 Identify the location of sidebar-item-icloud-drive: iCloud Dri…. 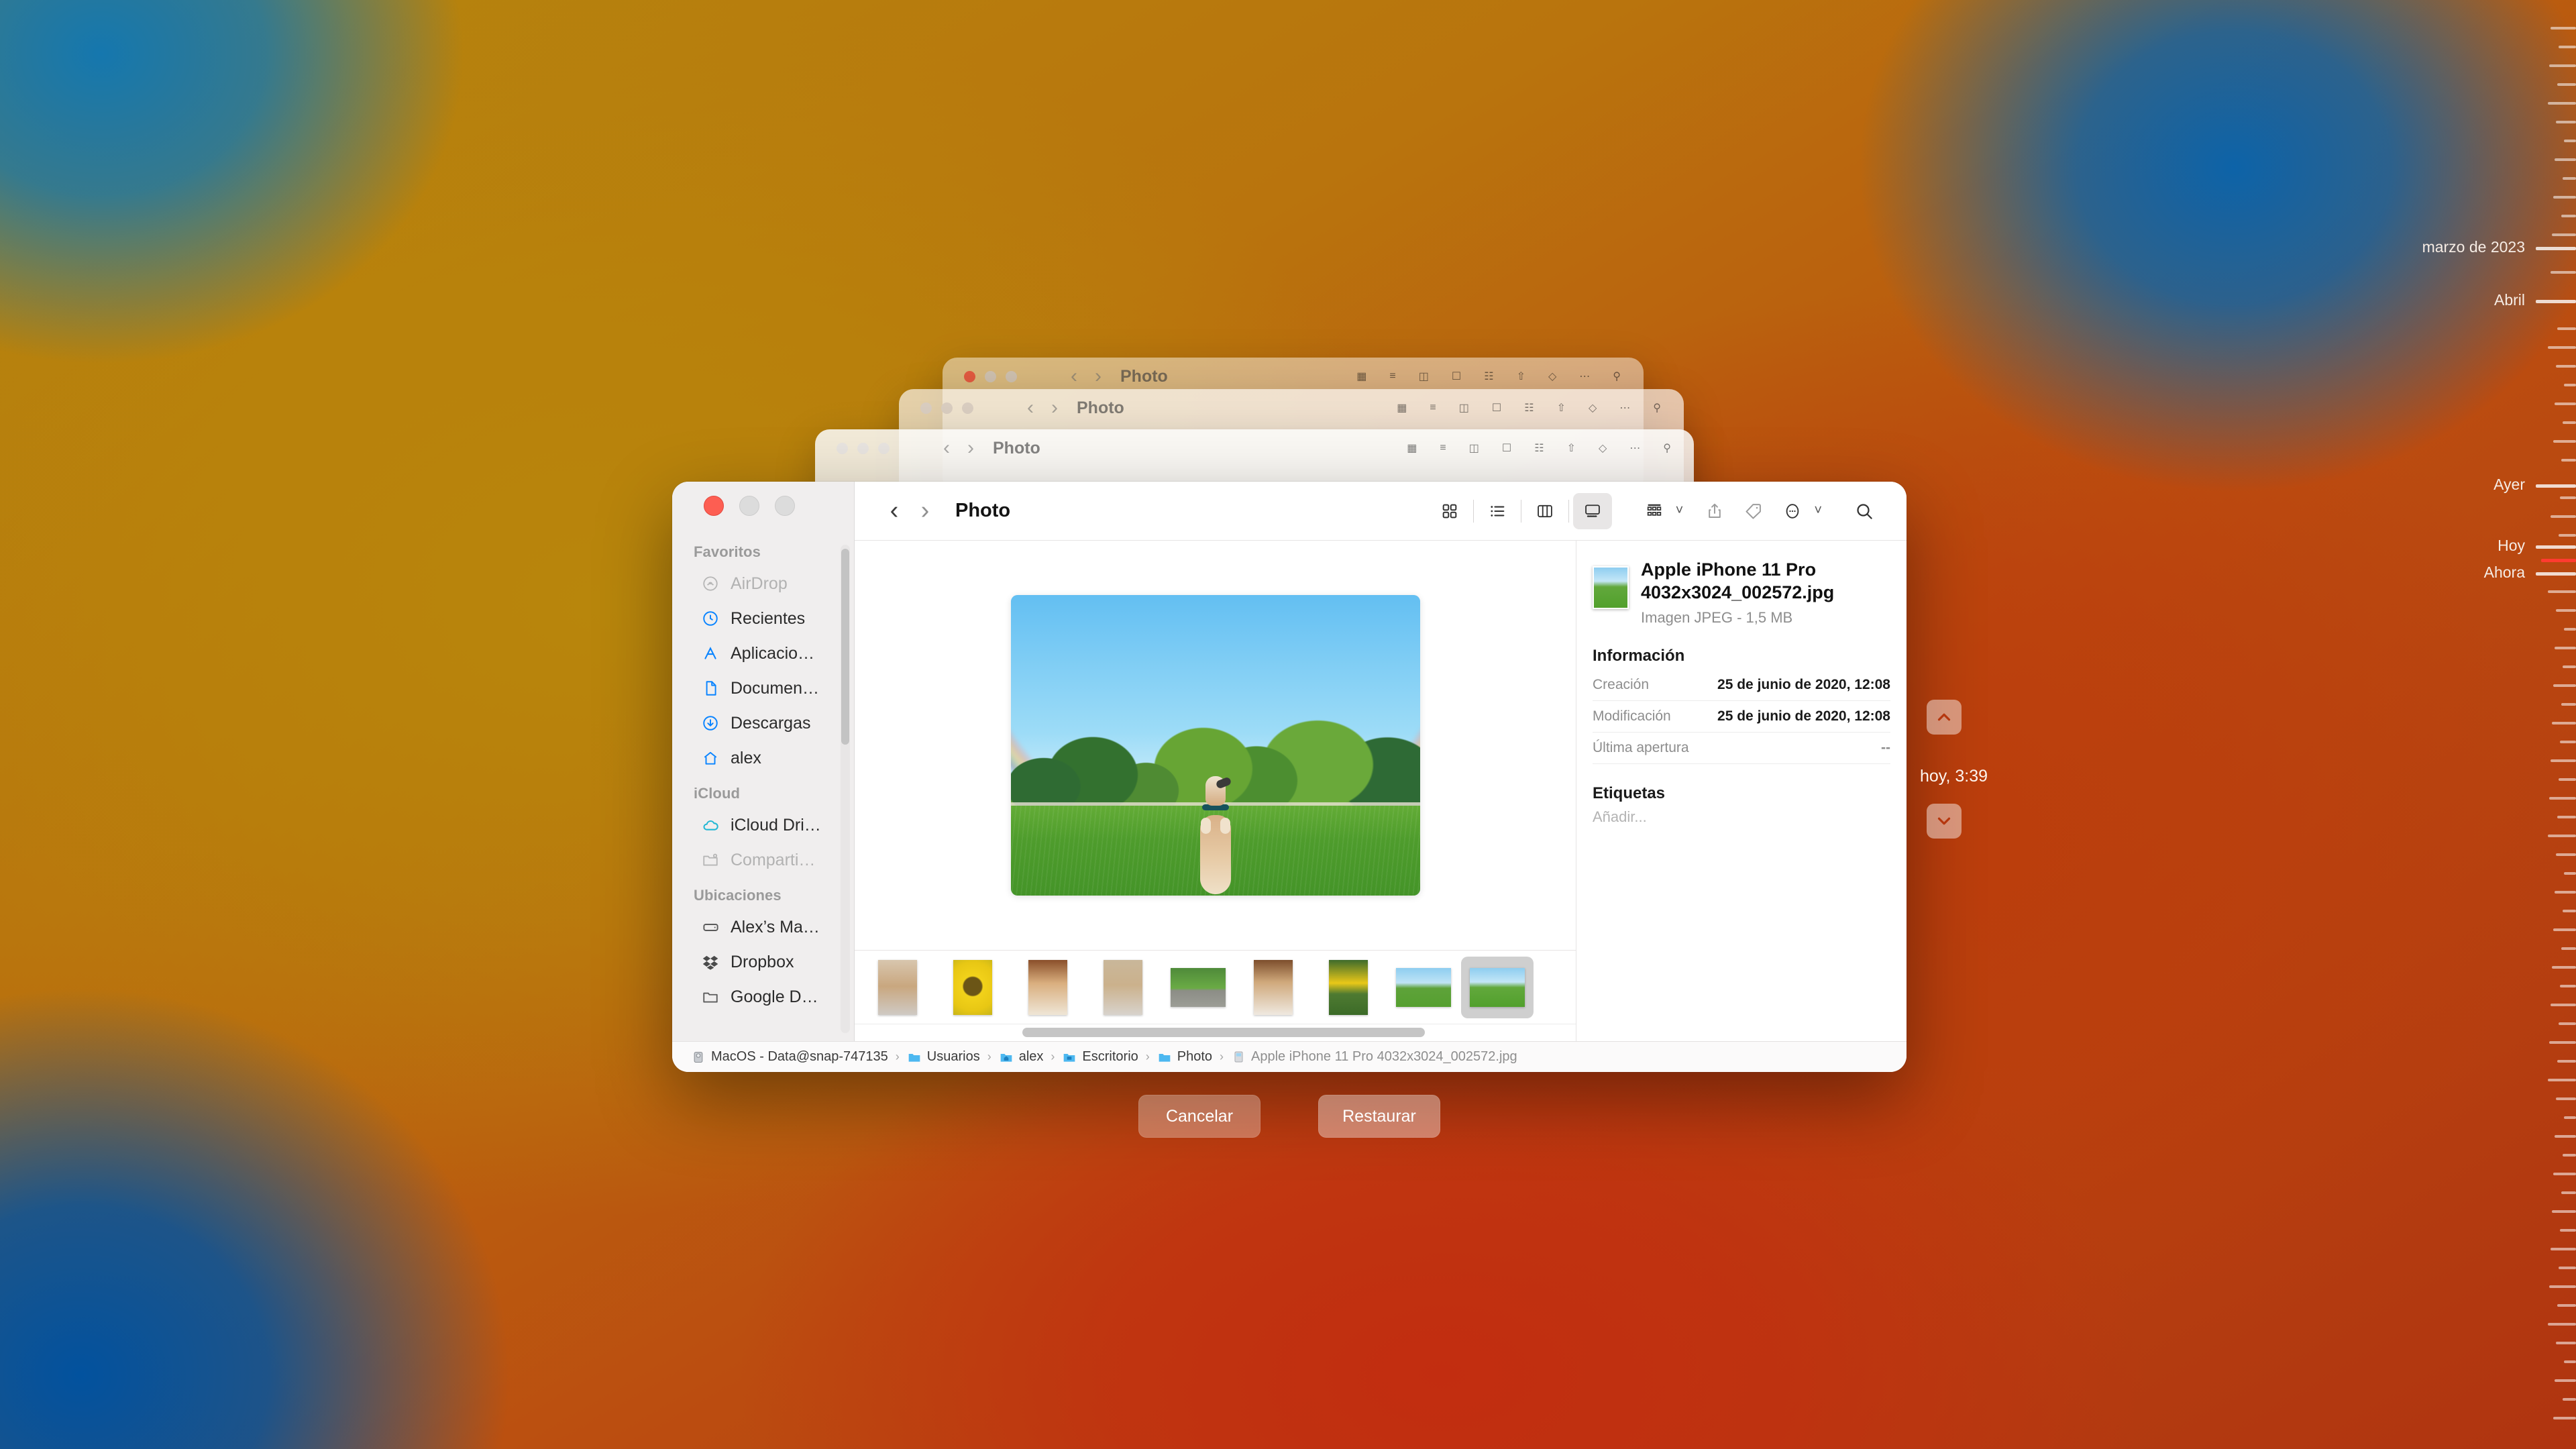
(763, 825).